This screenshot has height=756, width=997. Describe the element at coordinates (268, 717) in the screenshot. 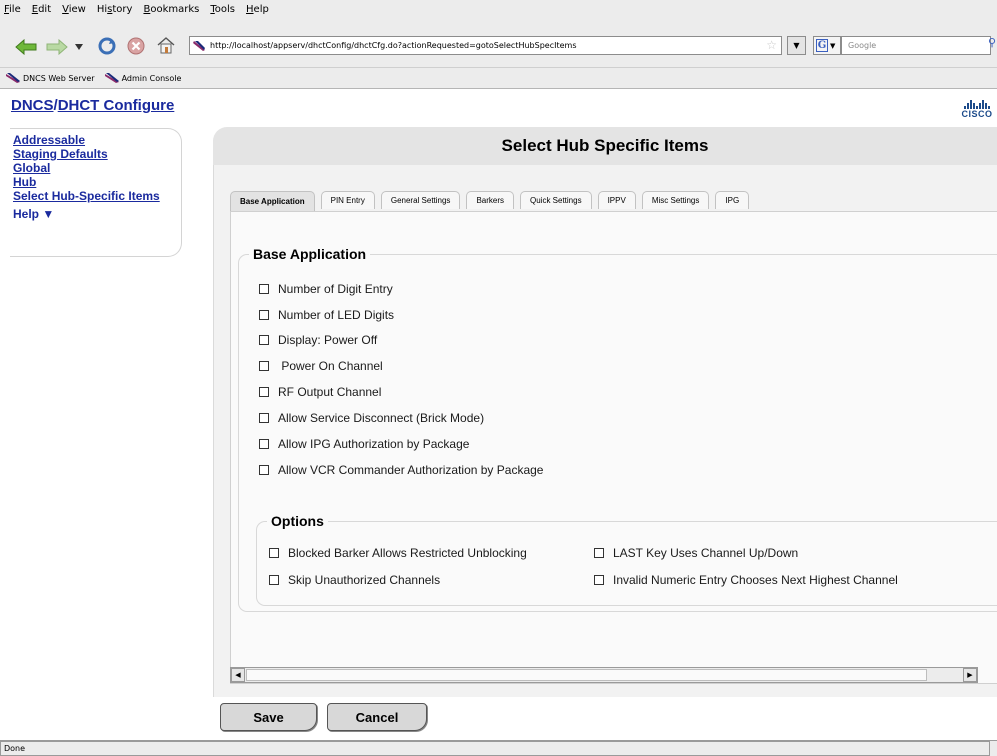

I see `save-button: Save` at that location.